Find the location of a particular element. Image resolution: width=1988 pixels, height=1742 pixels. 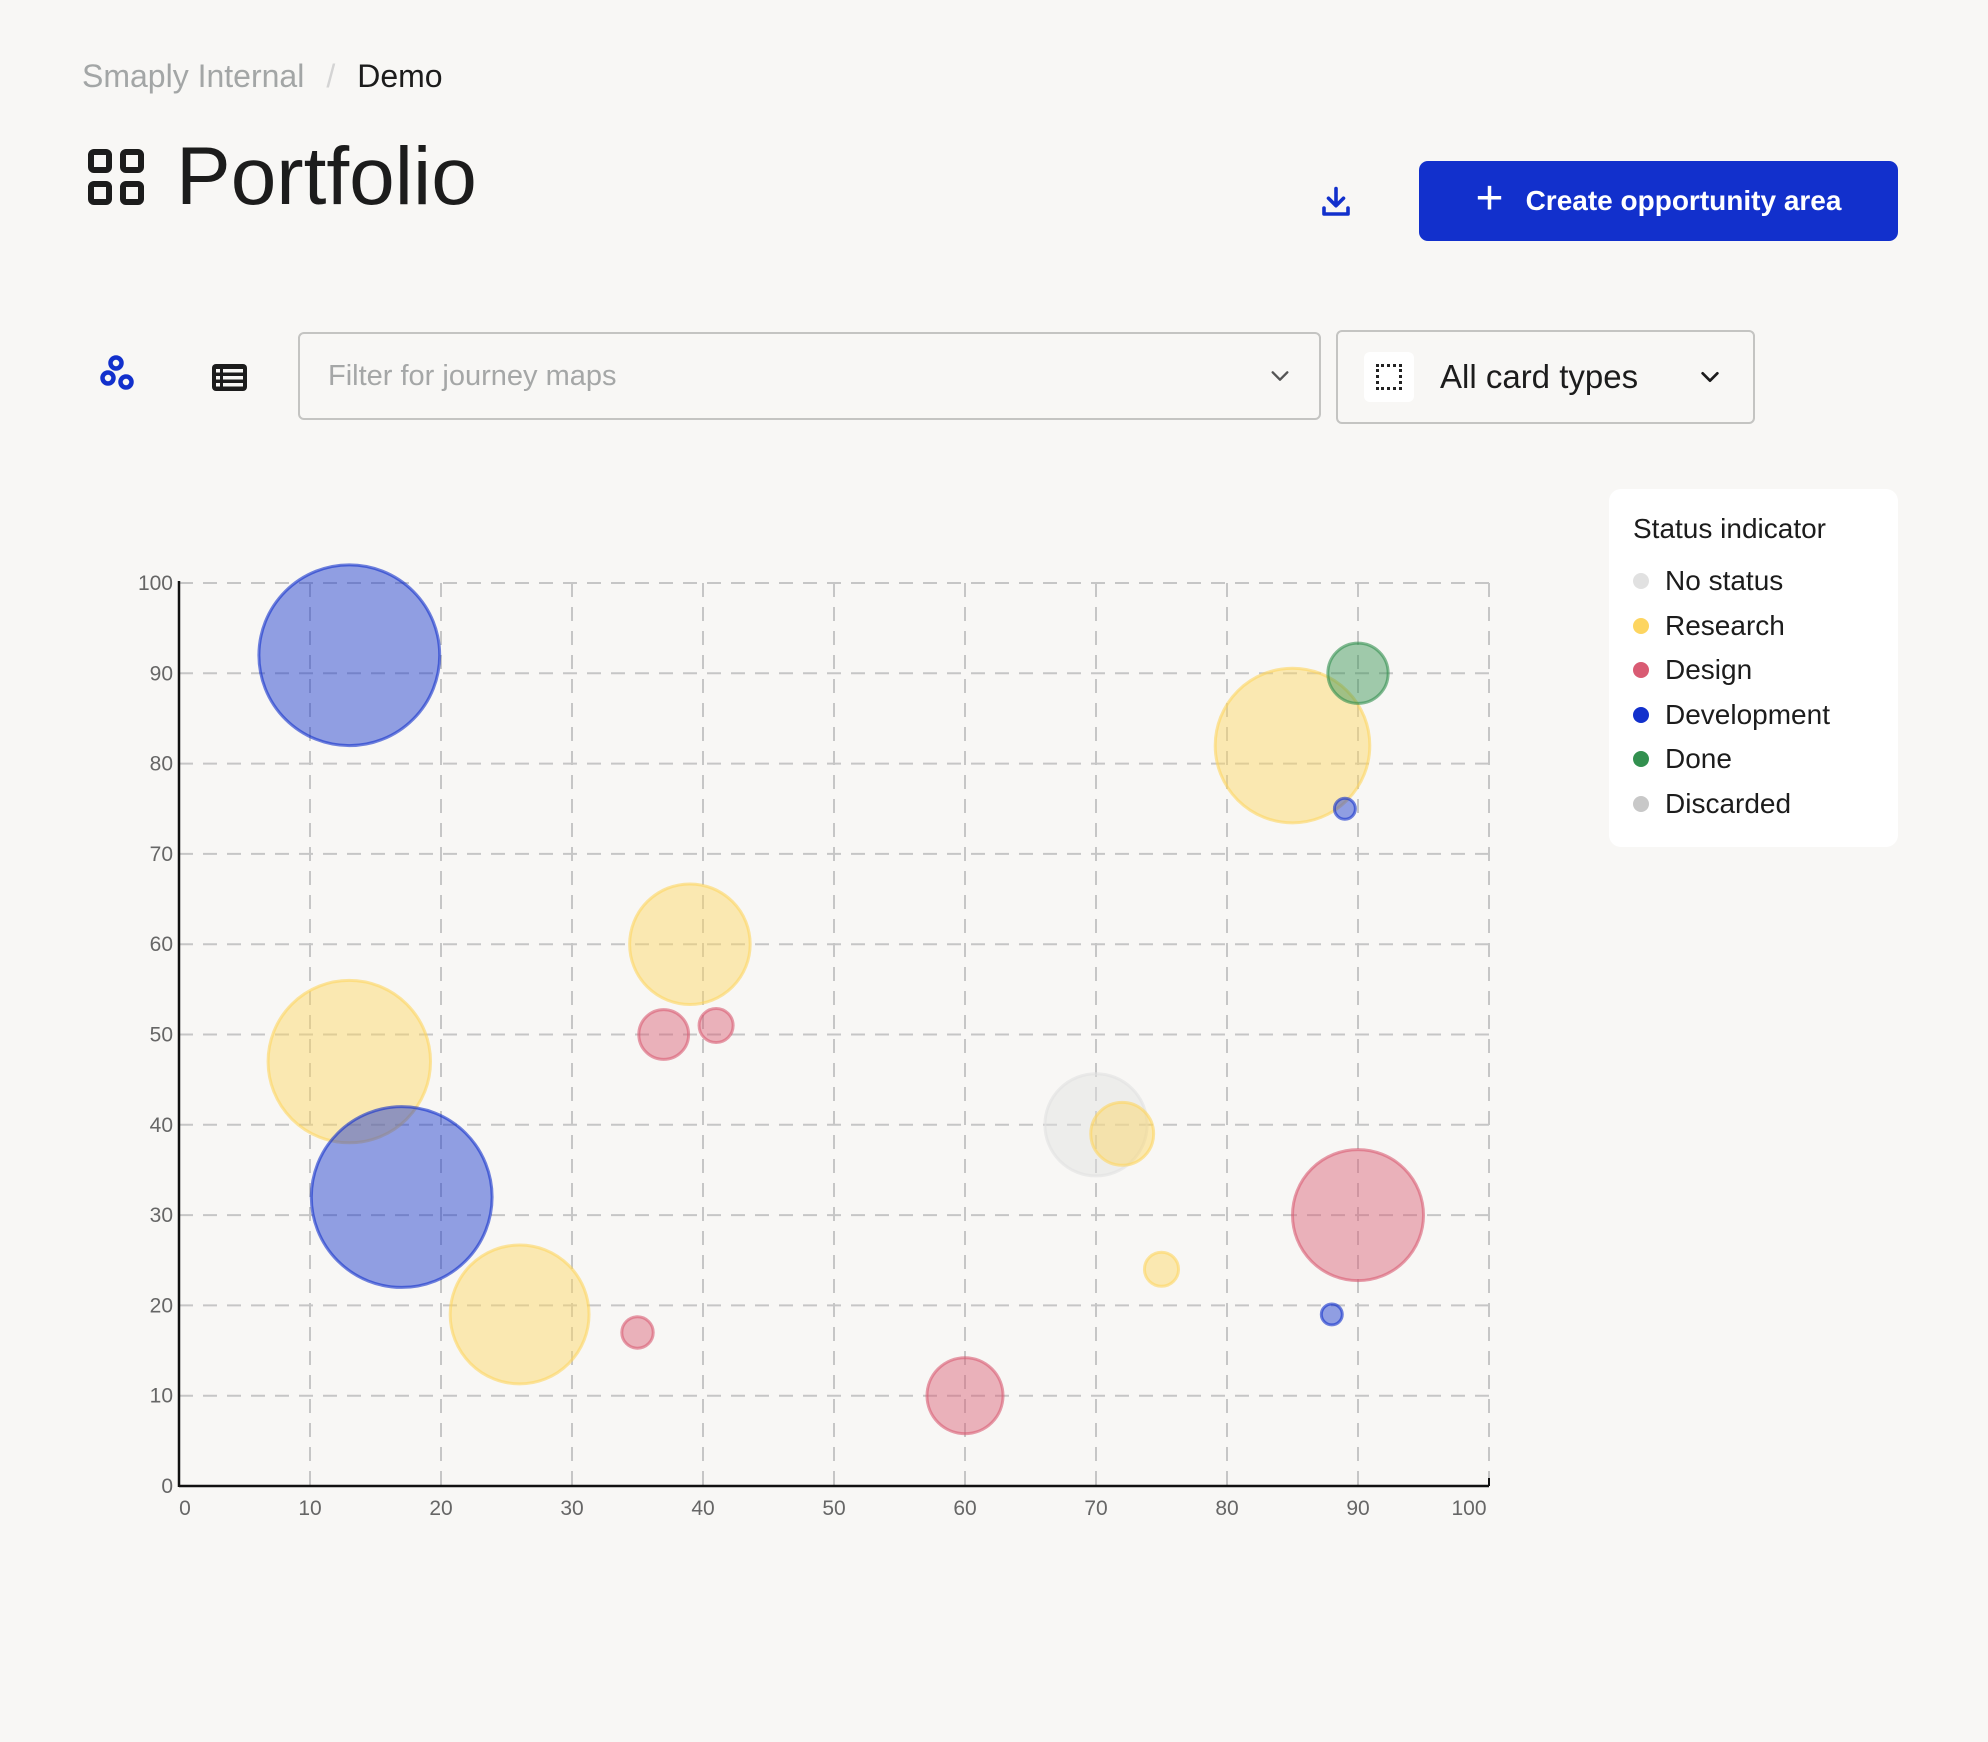

x-tick-label: 20 is located at coordinates (440, 1508).